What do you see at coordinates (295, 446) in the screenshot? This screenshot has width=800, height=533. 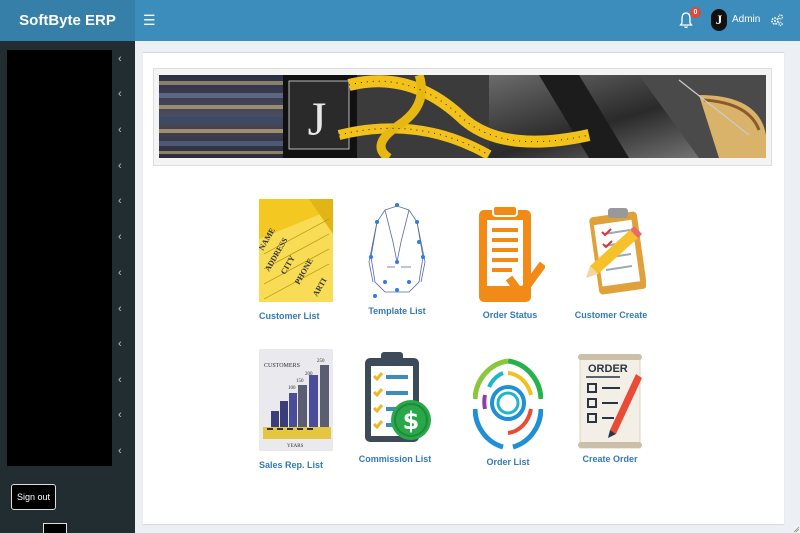 I see `sales-chart-xlabel: YEARS` at bounding box center [295, 446].